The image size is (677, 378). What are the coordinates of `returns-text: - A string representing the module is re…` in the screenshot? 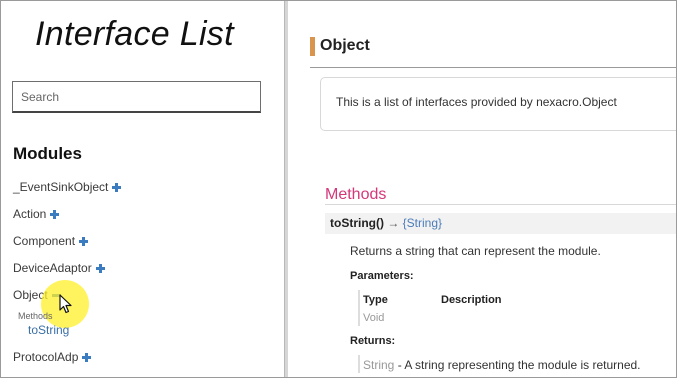 It's located at (517, 365).